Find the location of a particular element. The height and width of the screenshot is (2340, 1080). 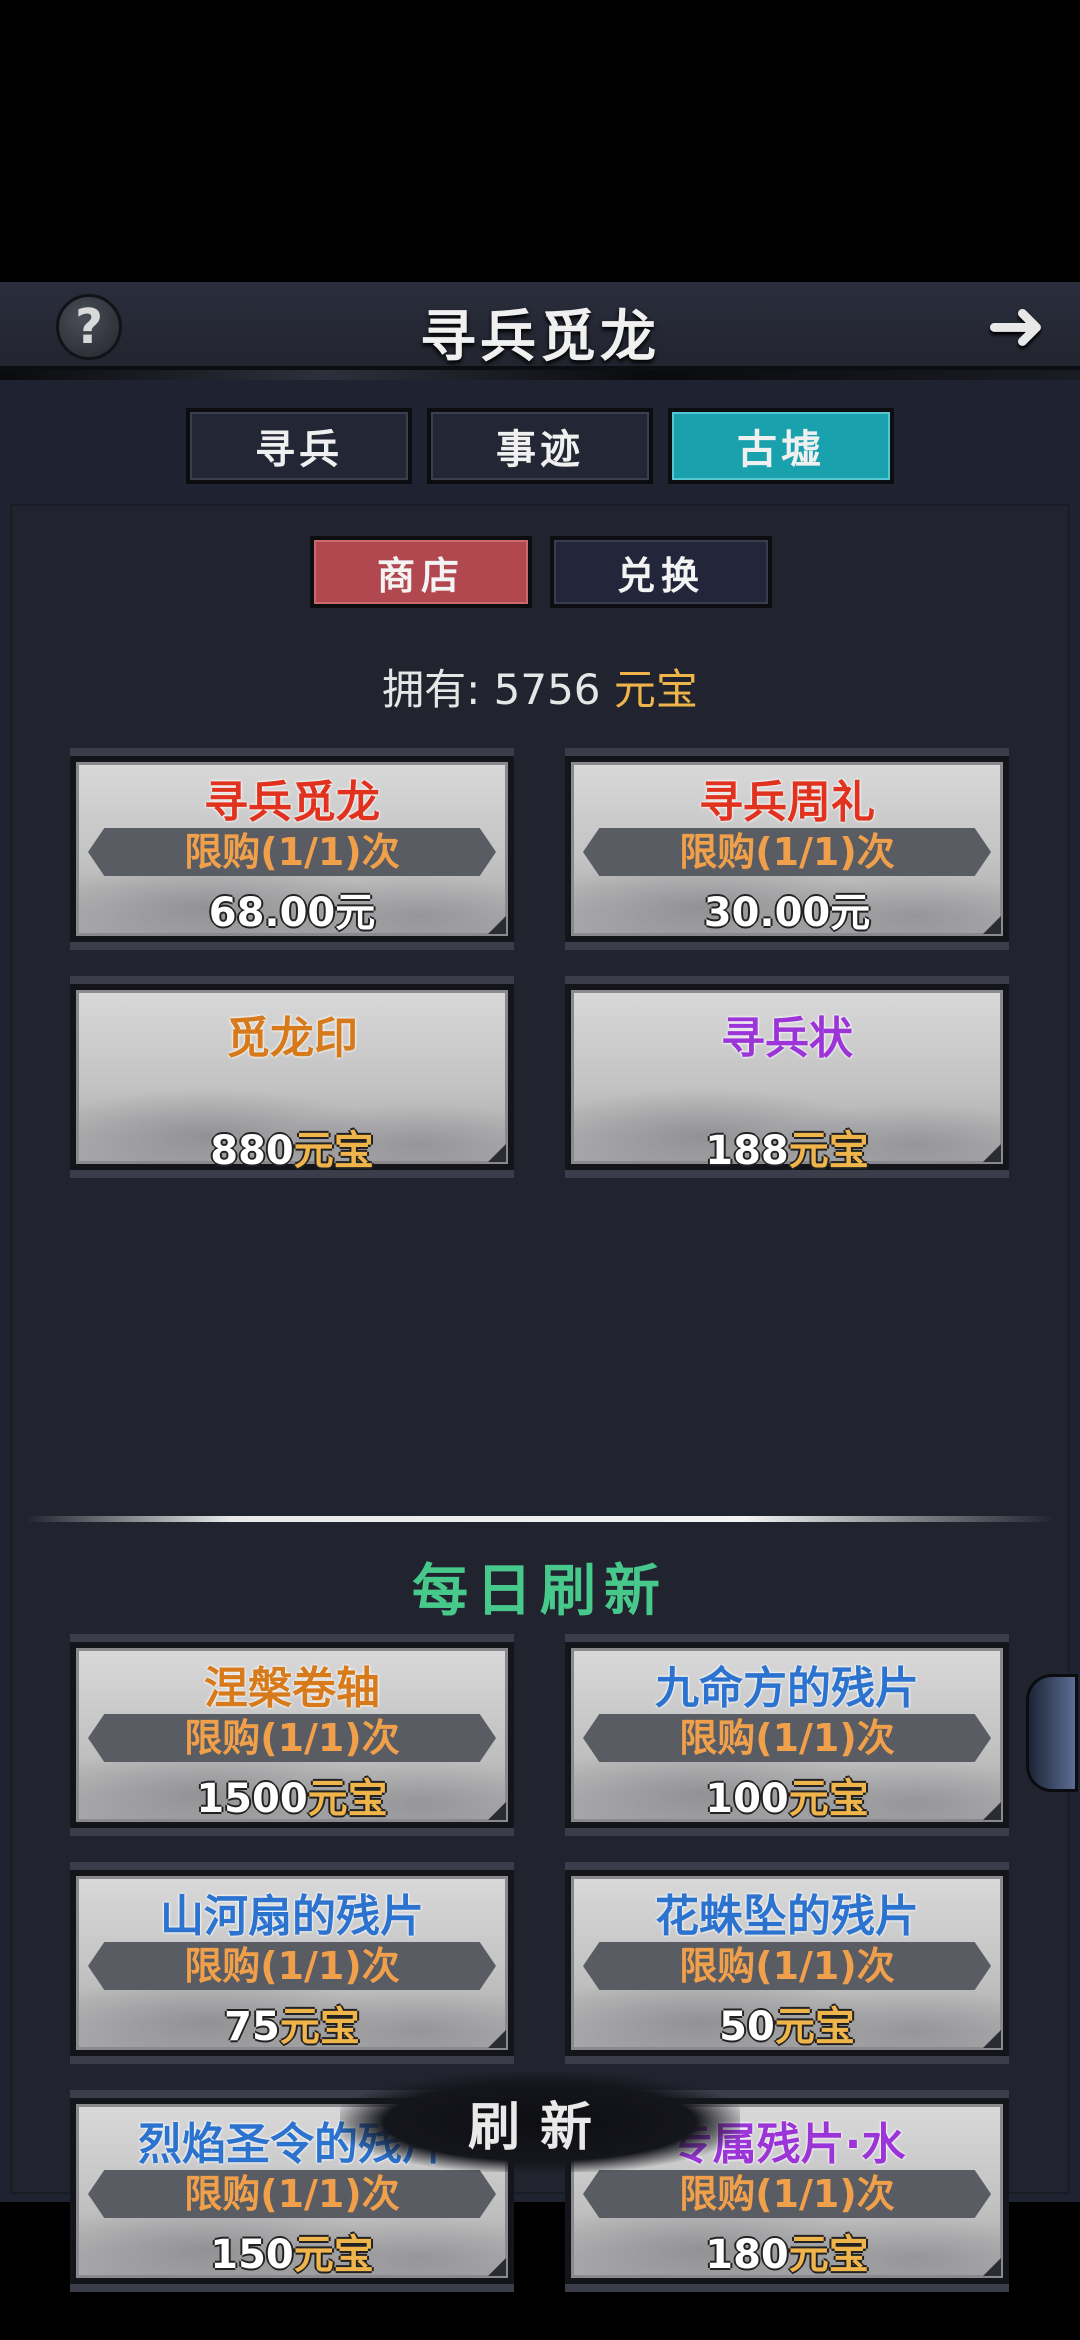

shop-item-card: 寻兵周礼 限购(1/1)次 30.00元 is located at coordinates (787, 849).